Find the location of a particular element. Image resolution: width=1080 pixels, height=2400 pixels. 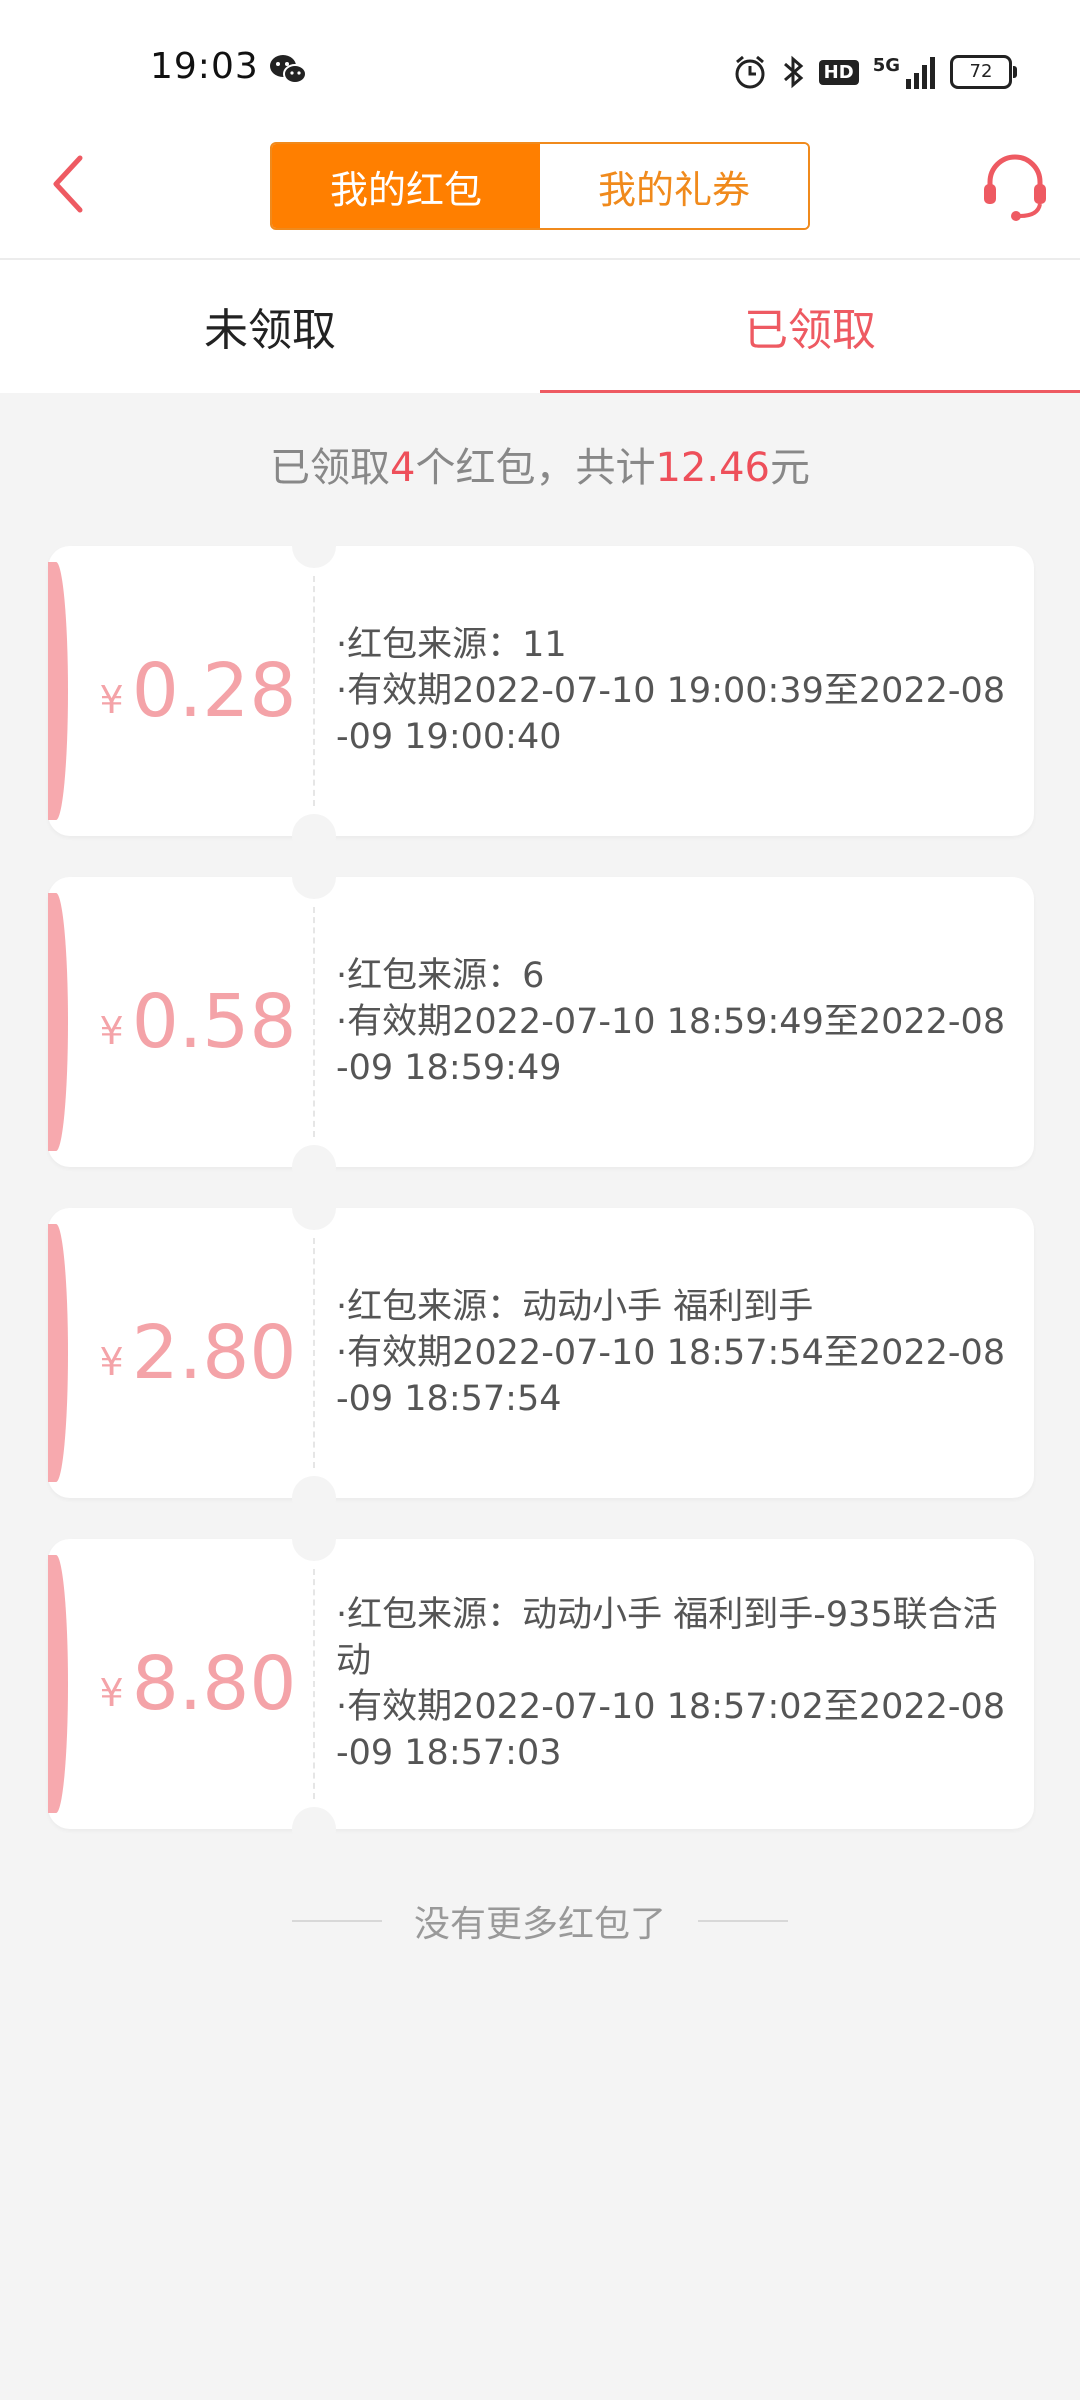

tab-unclaimed: 未领取 is located at coordinates (270, 326).